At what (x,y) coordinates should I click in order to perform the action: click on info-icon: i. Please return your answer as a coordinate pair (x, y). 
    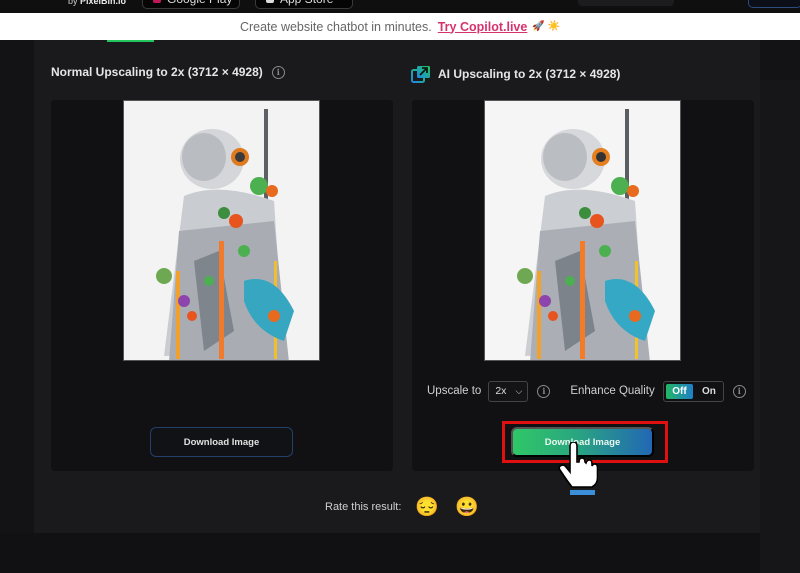
    Looking at the image, I should click on (278, 72).